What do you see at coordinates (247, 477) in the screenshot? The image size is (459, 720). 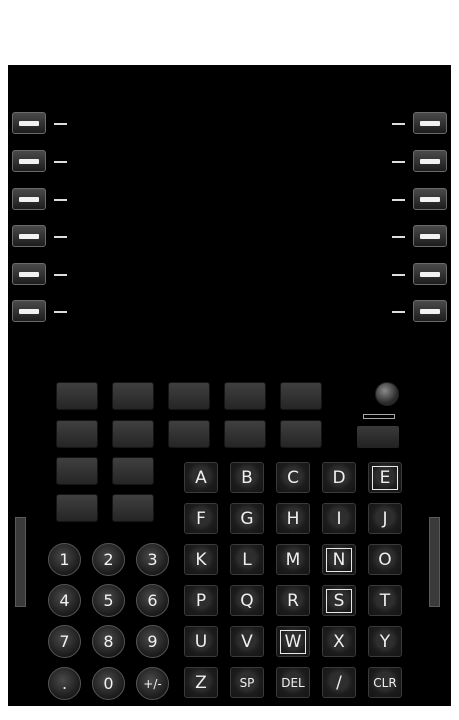 I see `key-b: B` at bounding box center [247, 477].